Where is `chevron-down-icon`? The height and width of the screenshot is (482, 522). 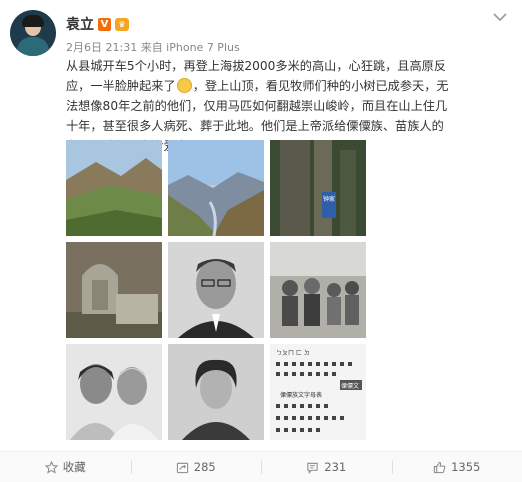
chevron-down-icon is located at coordinates (500, 17).